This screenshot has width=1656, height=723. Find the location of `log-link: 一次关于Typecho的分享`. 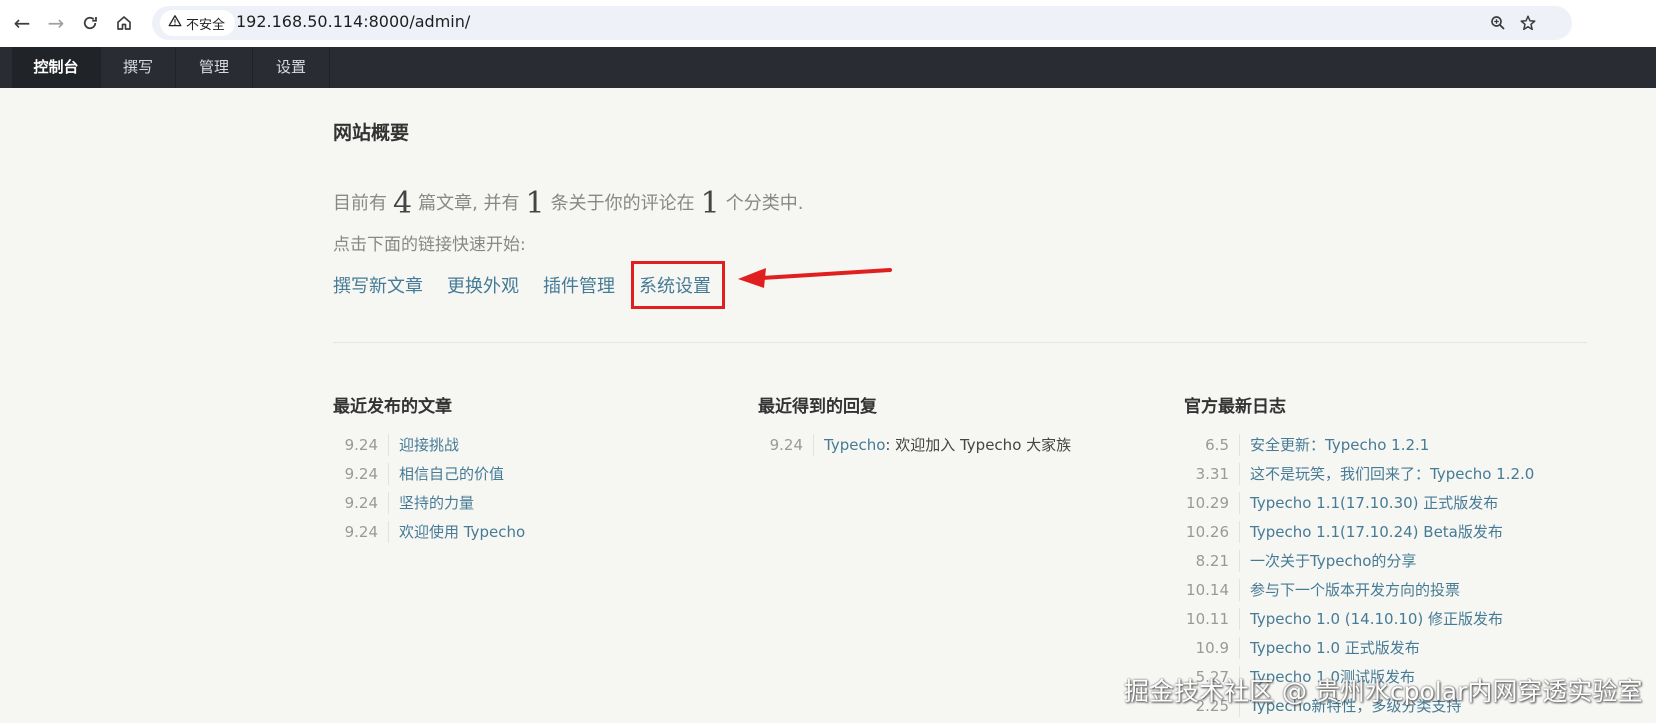

log-link: 一次关于Typecho的分享 is located at coordinates (1333, 560).